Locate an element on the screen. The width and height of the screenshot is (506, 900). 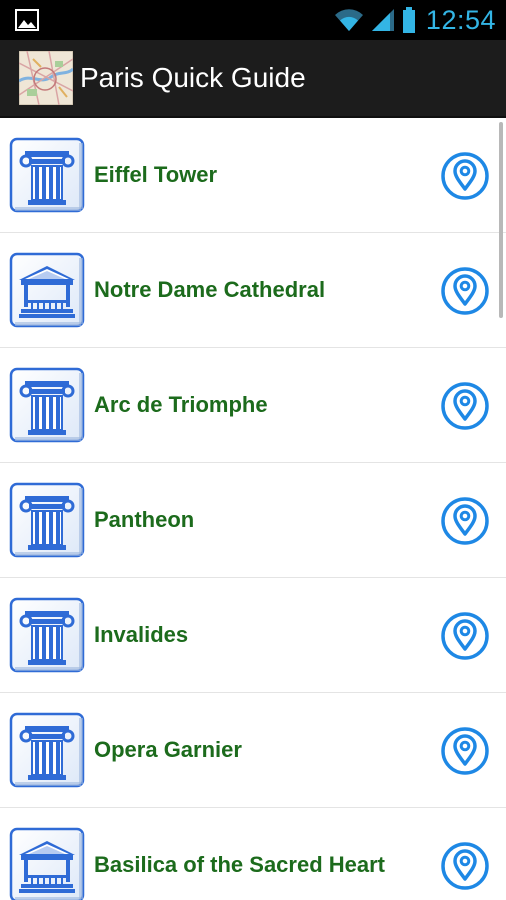
battery-icon is located at coordinates (408, 20).